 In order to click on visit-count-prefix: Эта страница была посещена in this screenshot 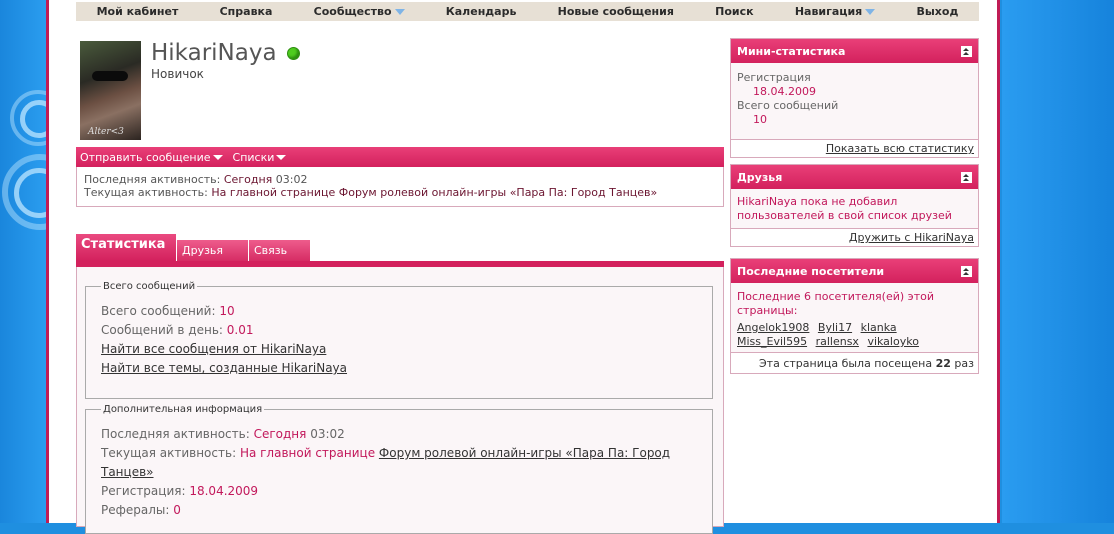, I will do `click(846, 363)`.